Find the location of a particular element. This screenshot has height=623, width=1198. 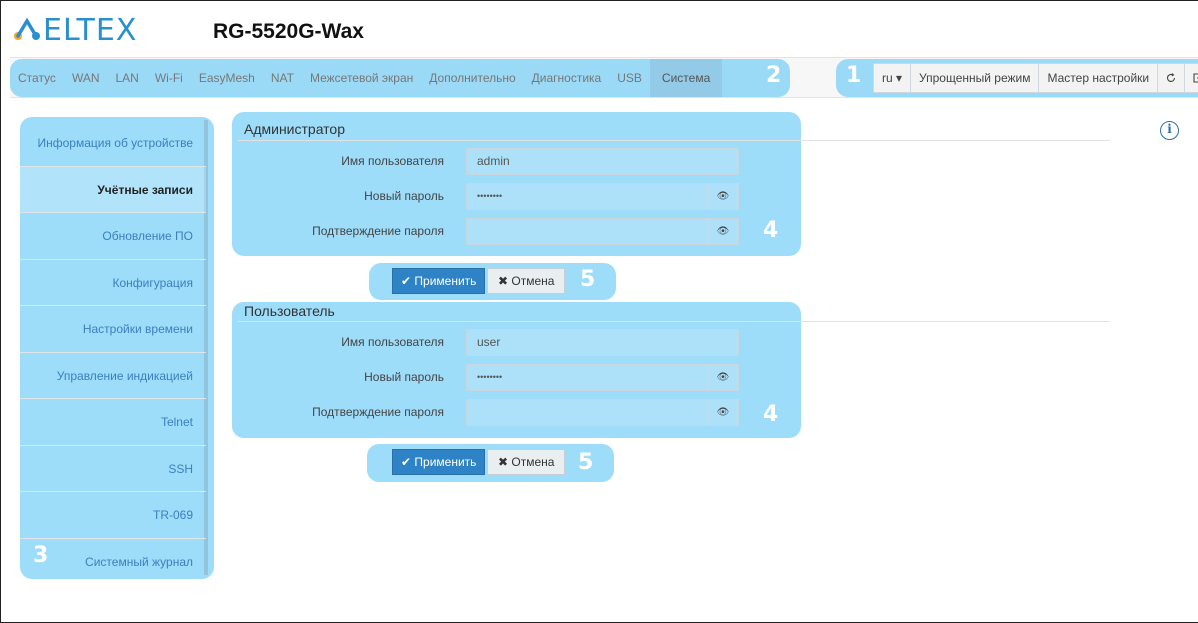

admin-username-label: Имя пользователя is located at coordinates (392, 161).